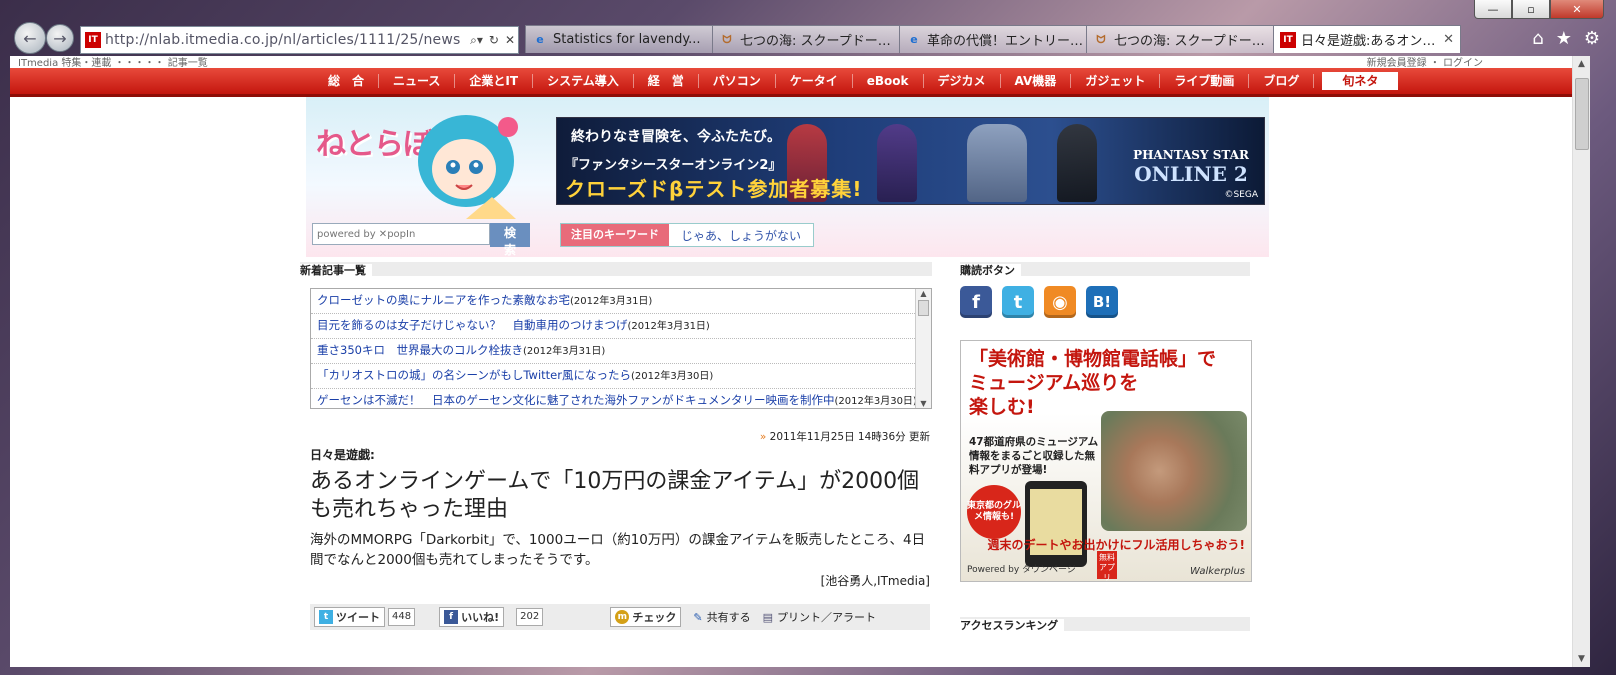 The image size is (1616, 675). I want to click on nav-item-management: 経 営, so click(666, 81).